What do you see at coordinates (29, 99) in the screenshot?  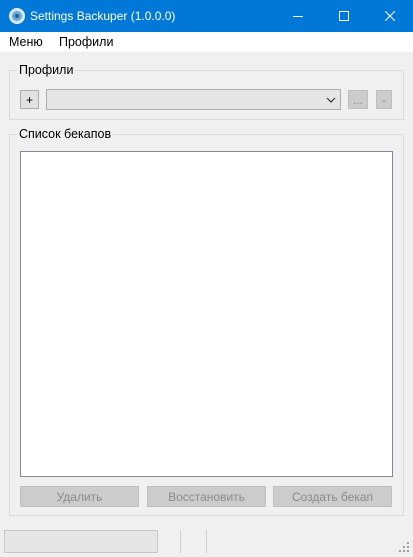 I see `add-profile-button: +` at bounding box center [29, 99].